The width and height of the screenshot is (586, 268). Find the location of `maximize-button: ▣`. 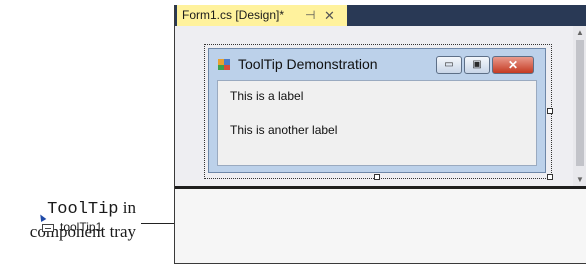

maximize-button: ▣ is located at coordinates (477, 65).